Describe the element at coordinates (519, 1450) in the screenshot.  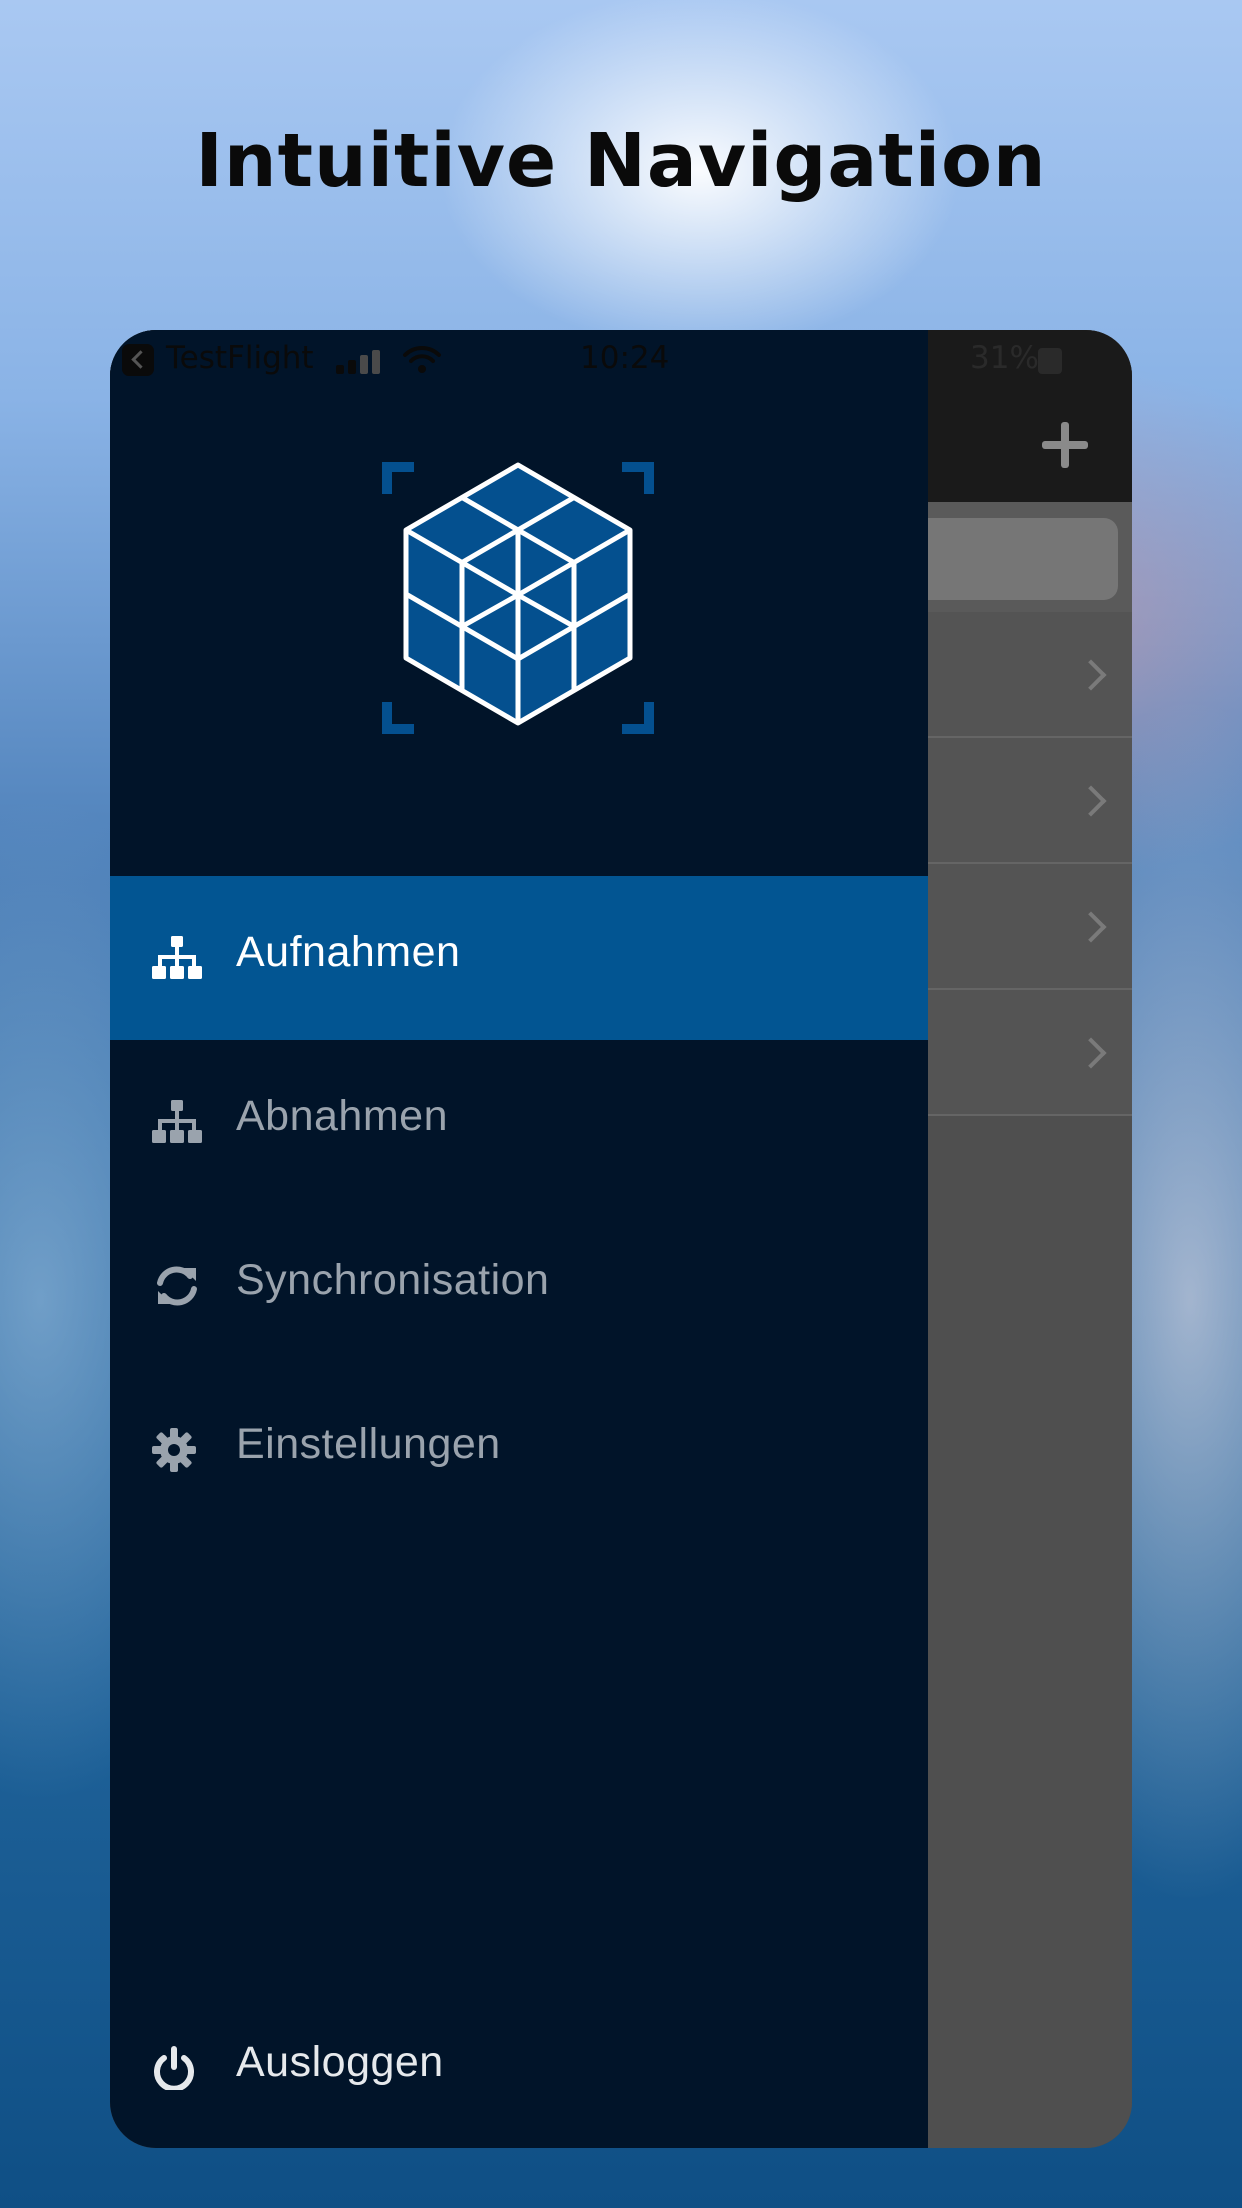
I see `menu-item-einstellungen: Einstellungen` at that location.